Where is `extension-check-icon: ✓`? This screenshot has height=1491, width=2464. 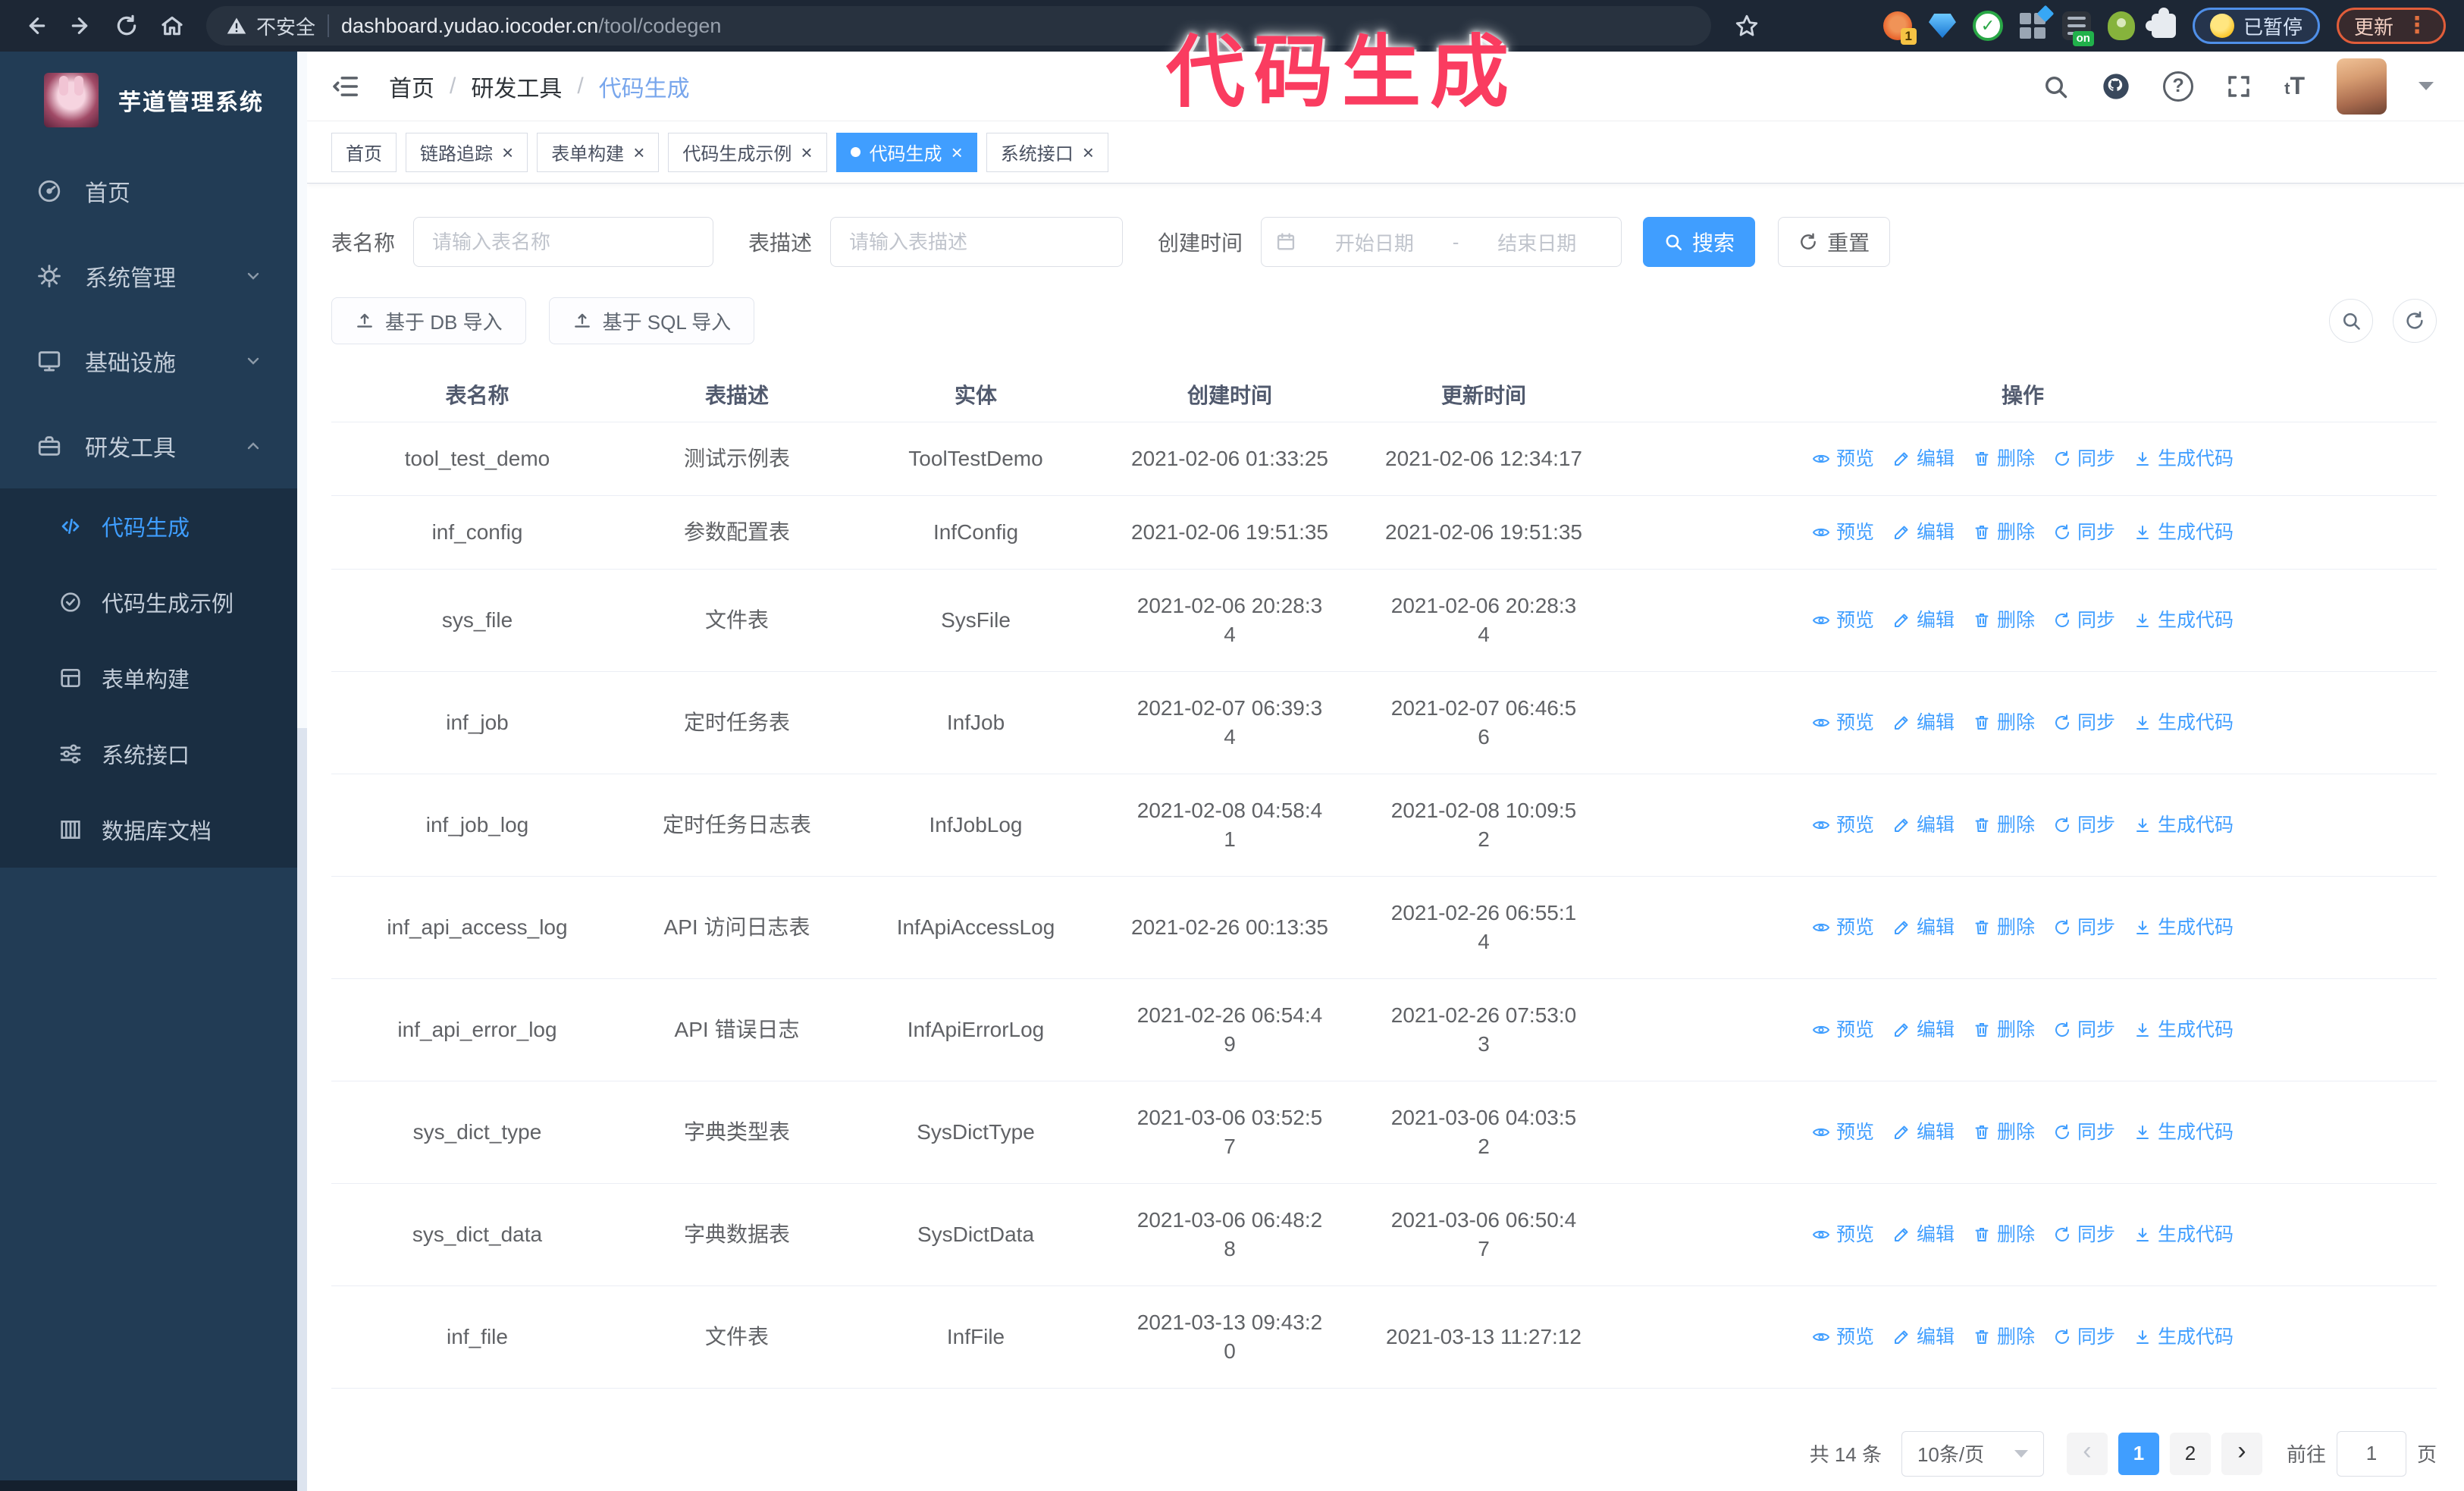 extension-check-icon: ✓ is located at coordinates (1987, 26).